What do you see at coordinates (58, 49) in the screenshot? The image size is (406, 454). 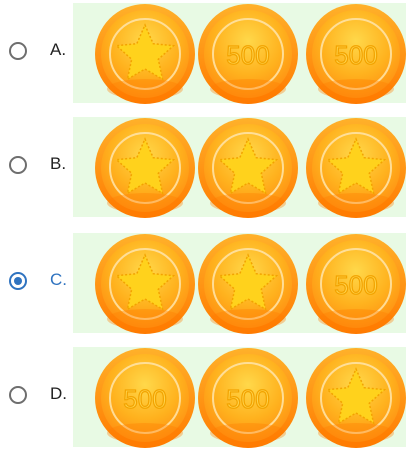 I see `option-letter: A.` at bounding box center [58, 49].